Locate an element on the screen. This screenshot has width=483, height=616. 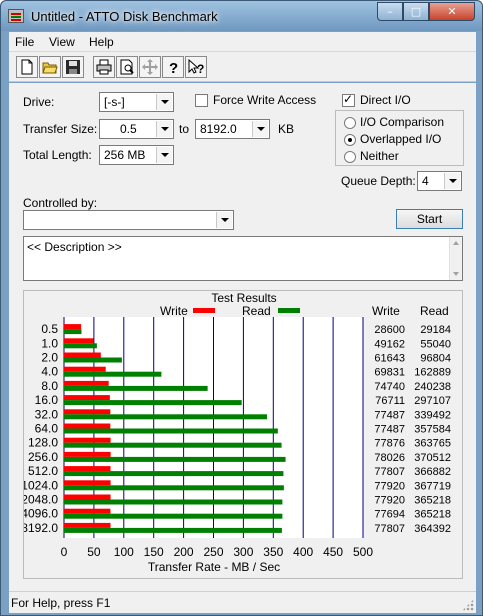
read-value: 366882 is located at coordinates (432, 472).